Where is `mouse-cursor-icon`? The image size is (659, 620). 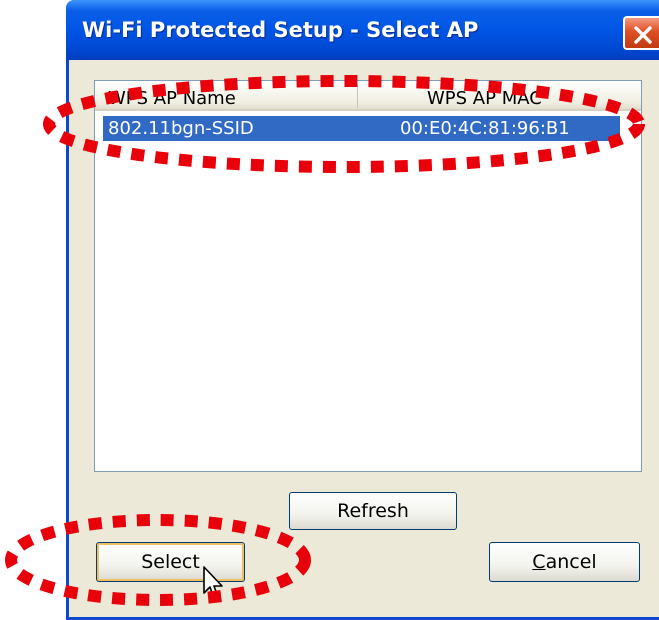
mouse-cursor-icon is located at coordinates (213, 583).